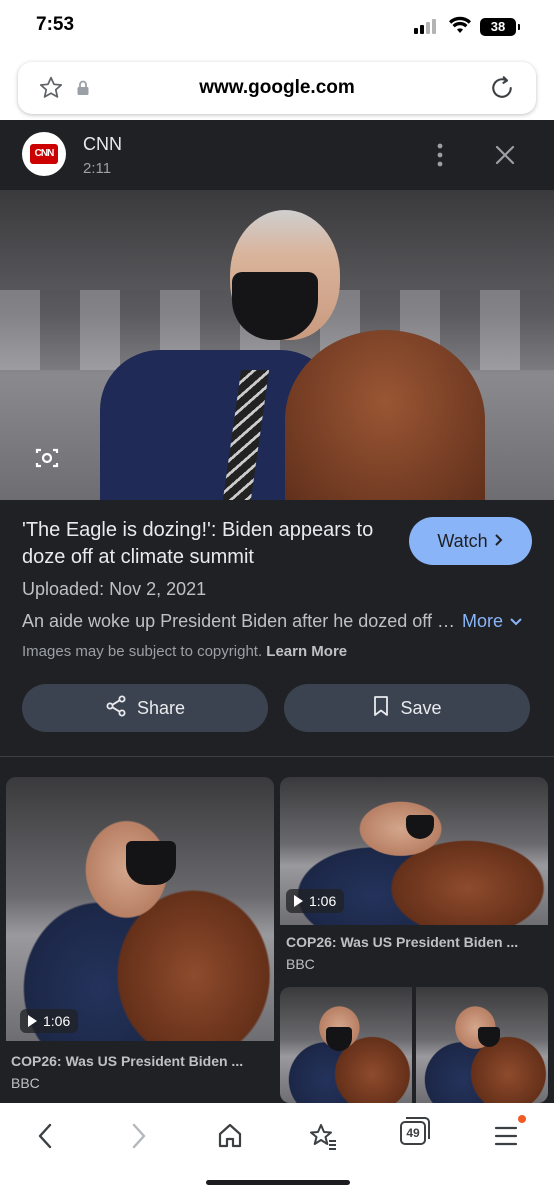 The image size is (554, 1200). I want to click on close-icon, so click(505, 157).